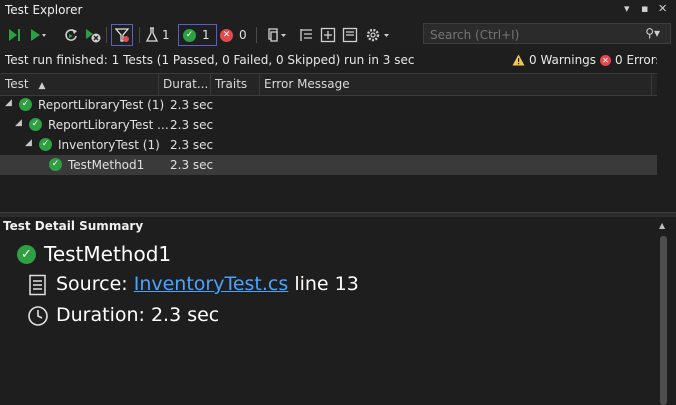  I want to click on repeat-last-run-button, so click(71, 35).